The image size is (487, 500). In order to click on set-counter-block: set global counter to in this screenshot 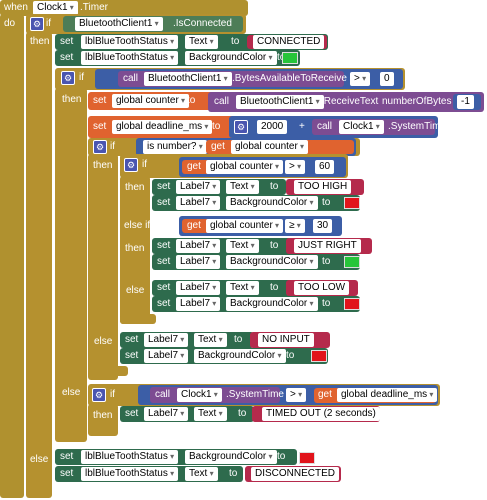, I will do `click(151, 101)`.